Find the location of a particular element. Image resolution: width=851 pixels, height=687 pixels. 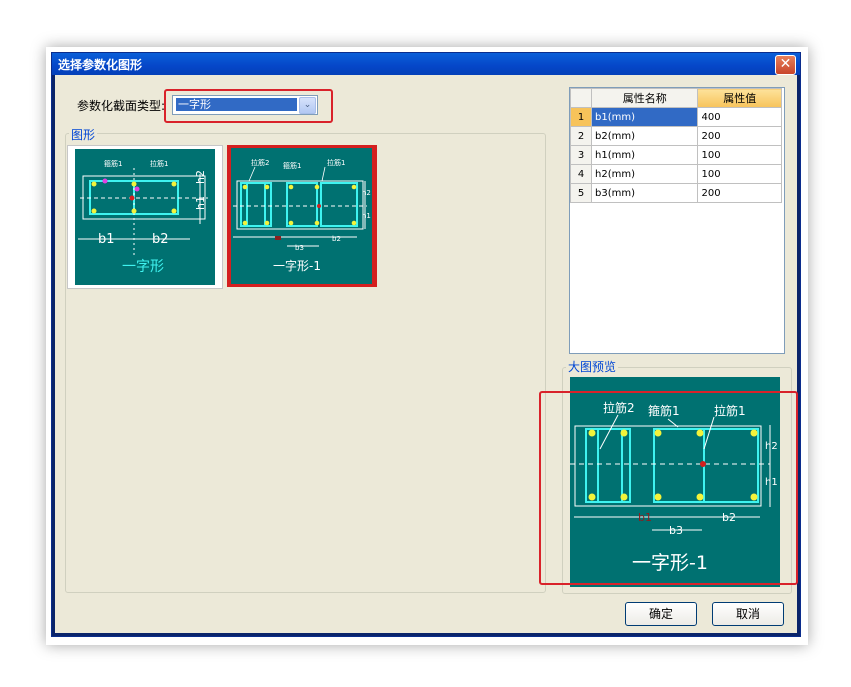

label-b3: b3 is located at coordinates (299, 248).